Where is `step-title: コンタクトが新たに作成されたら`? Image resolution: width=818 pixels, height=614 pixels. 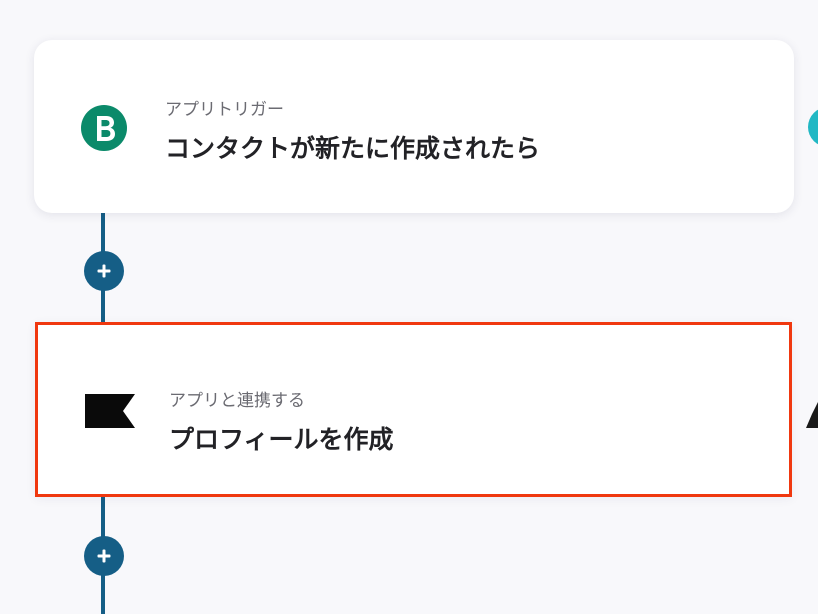
step-title: コンタクトが新たに作成されたら is located at coordinates (353, 148).